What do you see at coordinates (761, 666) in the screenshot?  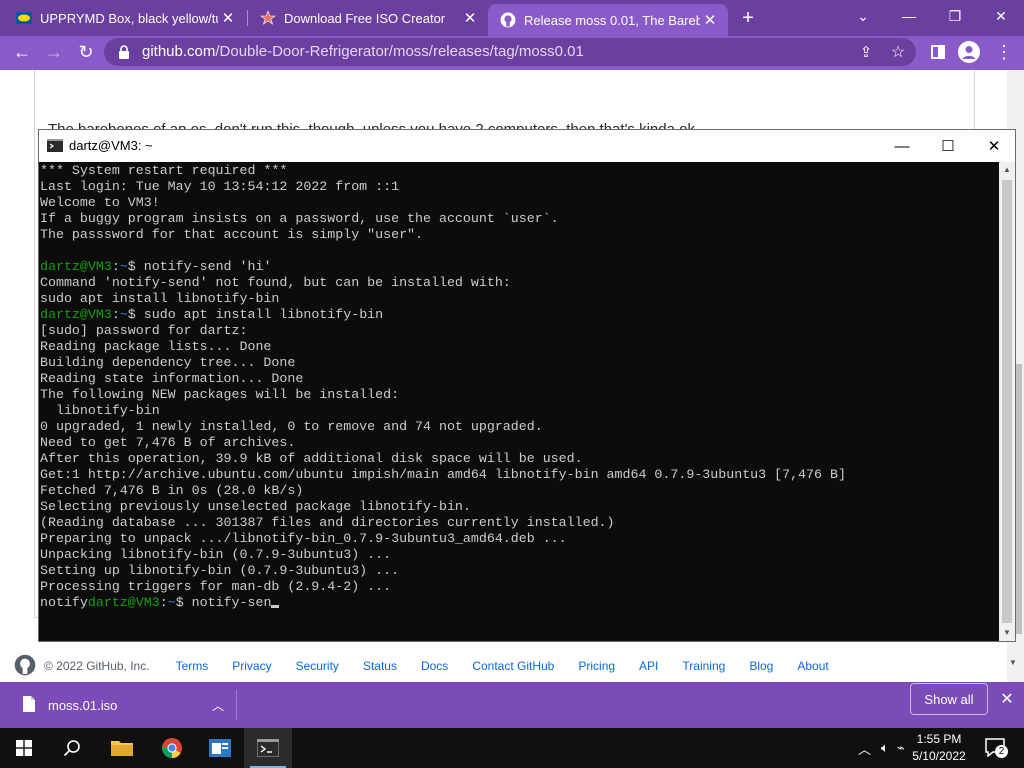 I see `footer-link-blog: Blog` at bounding box center [761, 666].